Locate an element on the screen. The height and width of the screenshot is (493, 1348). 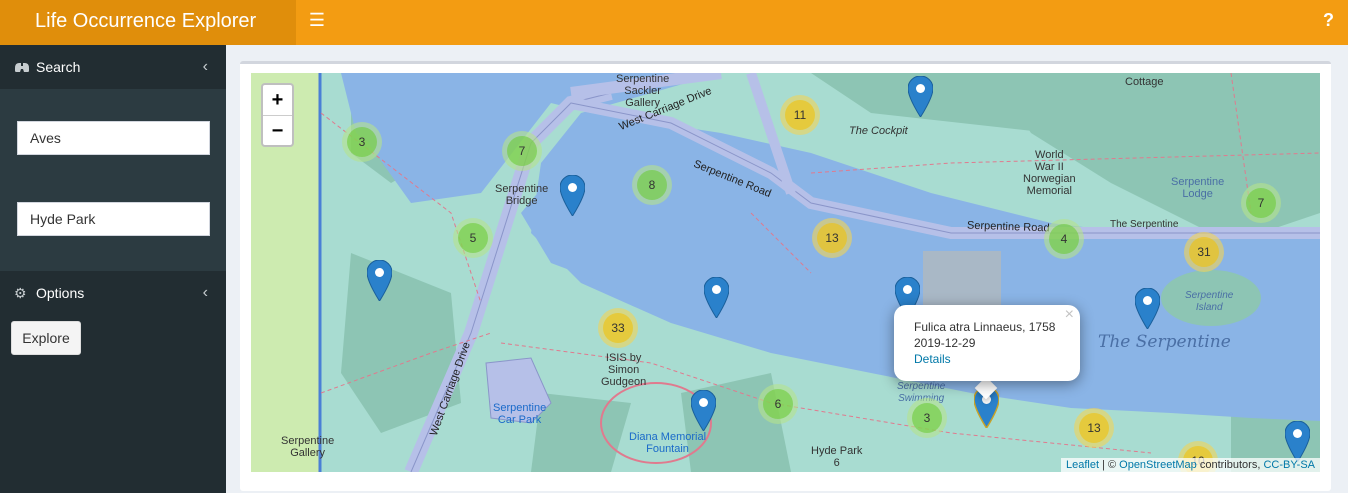
gear-icon: ⚙ is located at coordinates (20, 293).